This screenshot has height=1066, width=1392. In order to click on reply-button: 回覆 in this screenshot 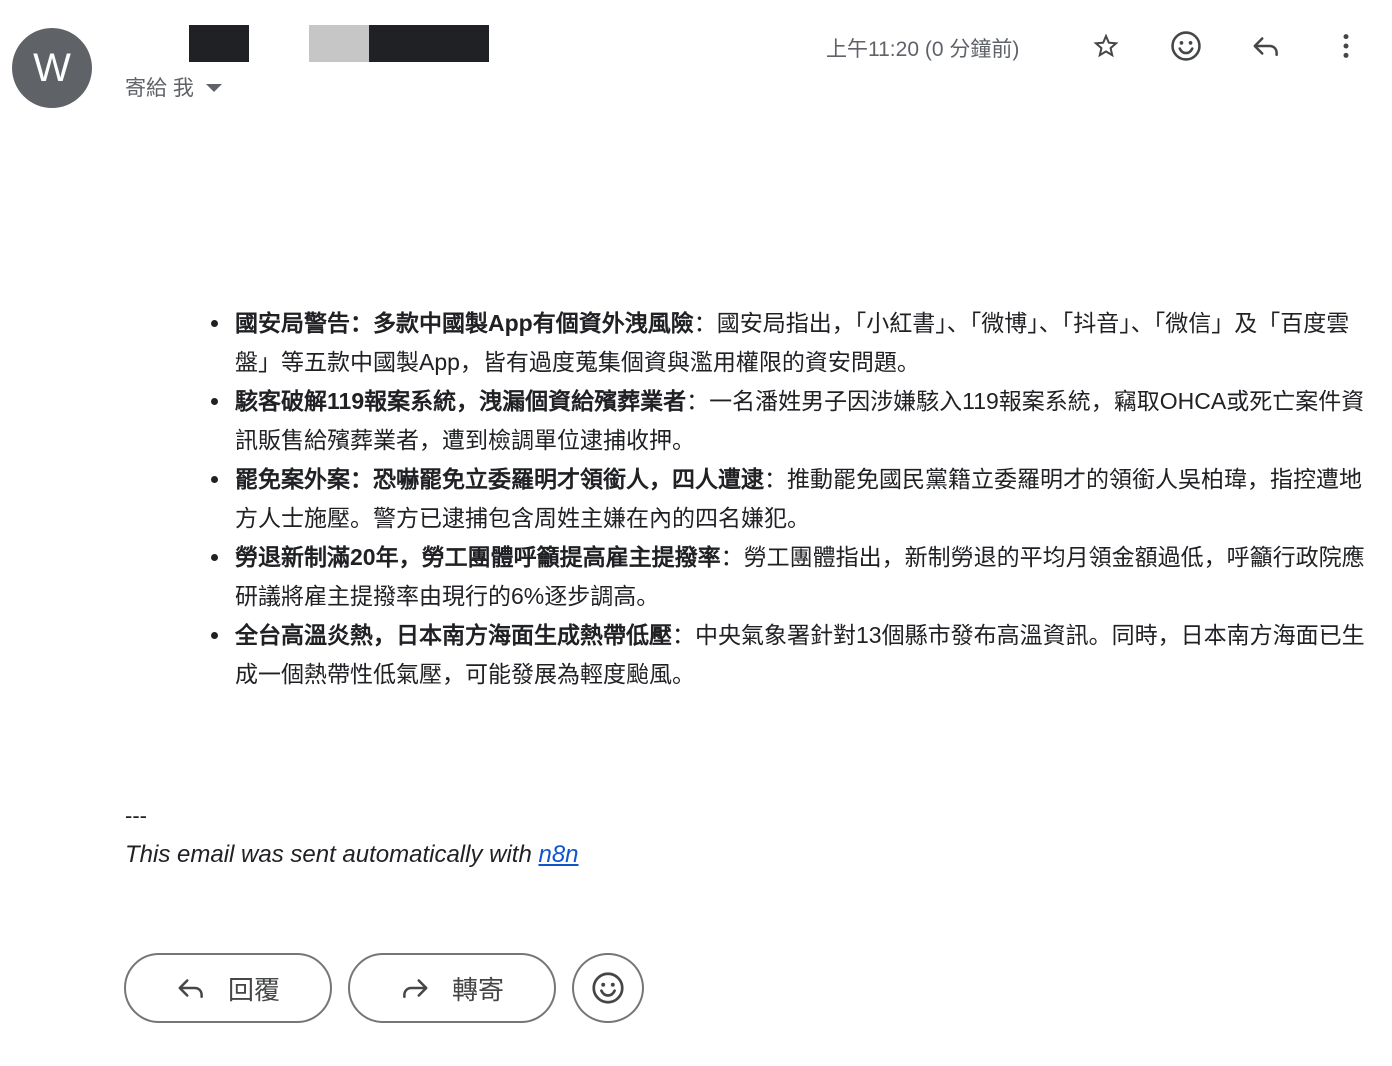, I will do `click(228, 988)`.